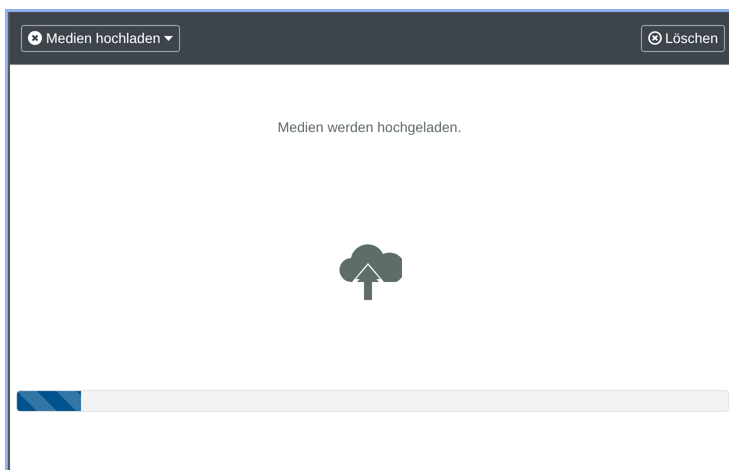  I want to click on cloud-upload-icon, so click(370, 271).